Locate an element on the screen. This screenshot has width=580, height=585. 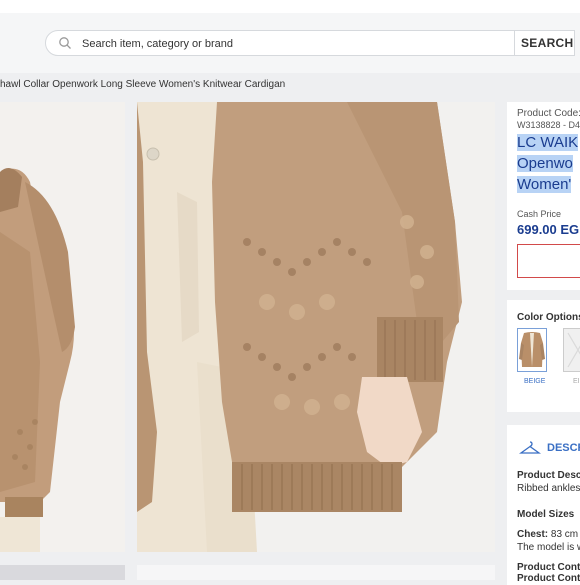
chest-value: 83 cm is located at coordinates (564, 534).